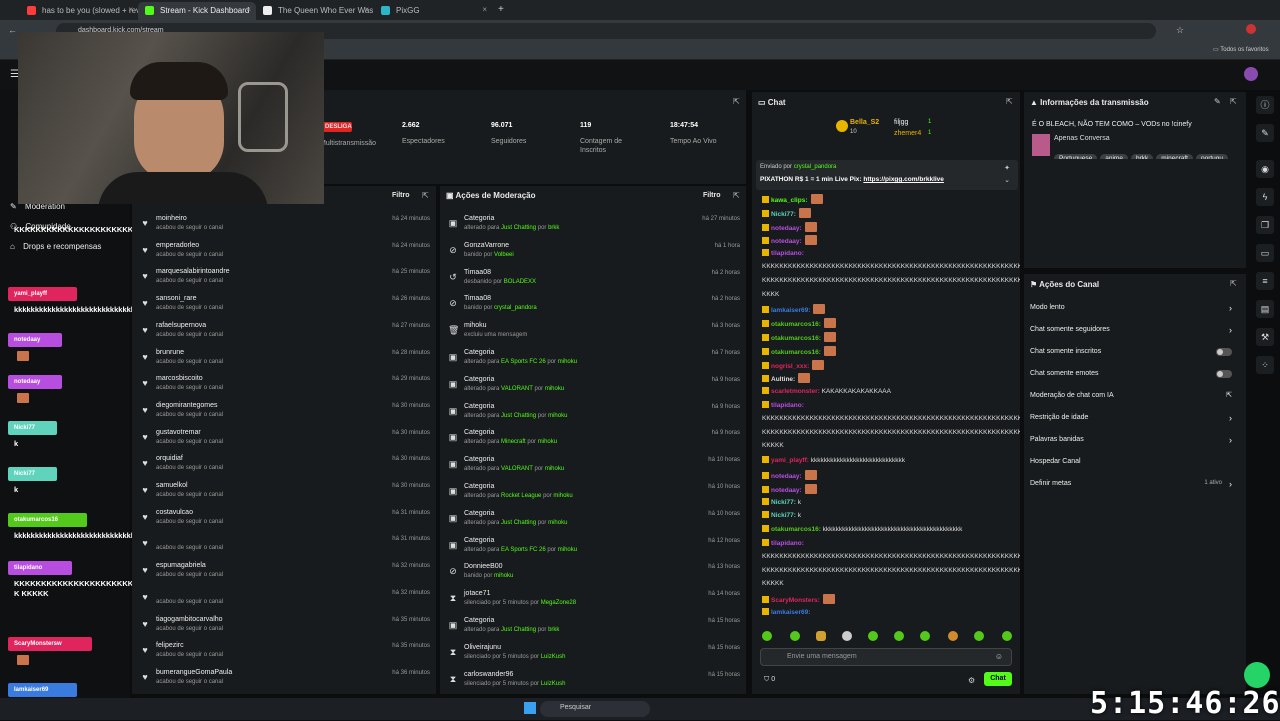  I want to click on pinned-link: https://pixgg.com/brkklive, so click(903, 179).